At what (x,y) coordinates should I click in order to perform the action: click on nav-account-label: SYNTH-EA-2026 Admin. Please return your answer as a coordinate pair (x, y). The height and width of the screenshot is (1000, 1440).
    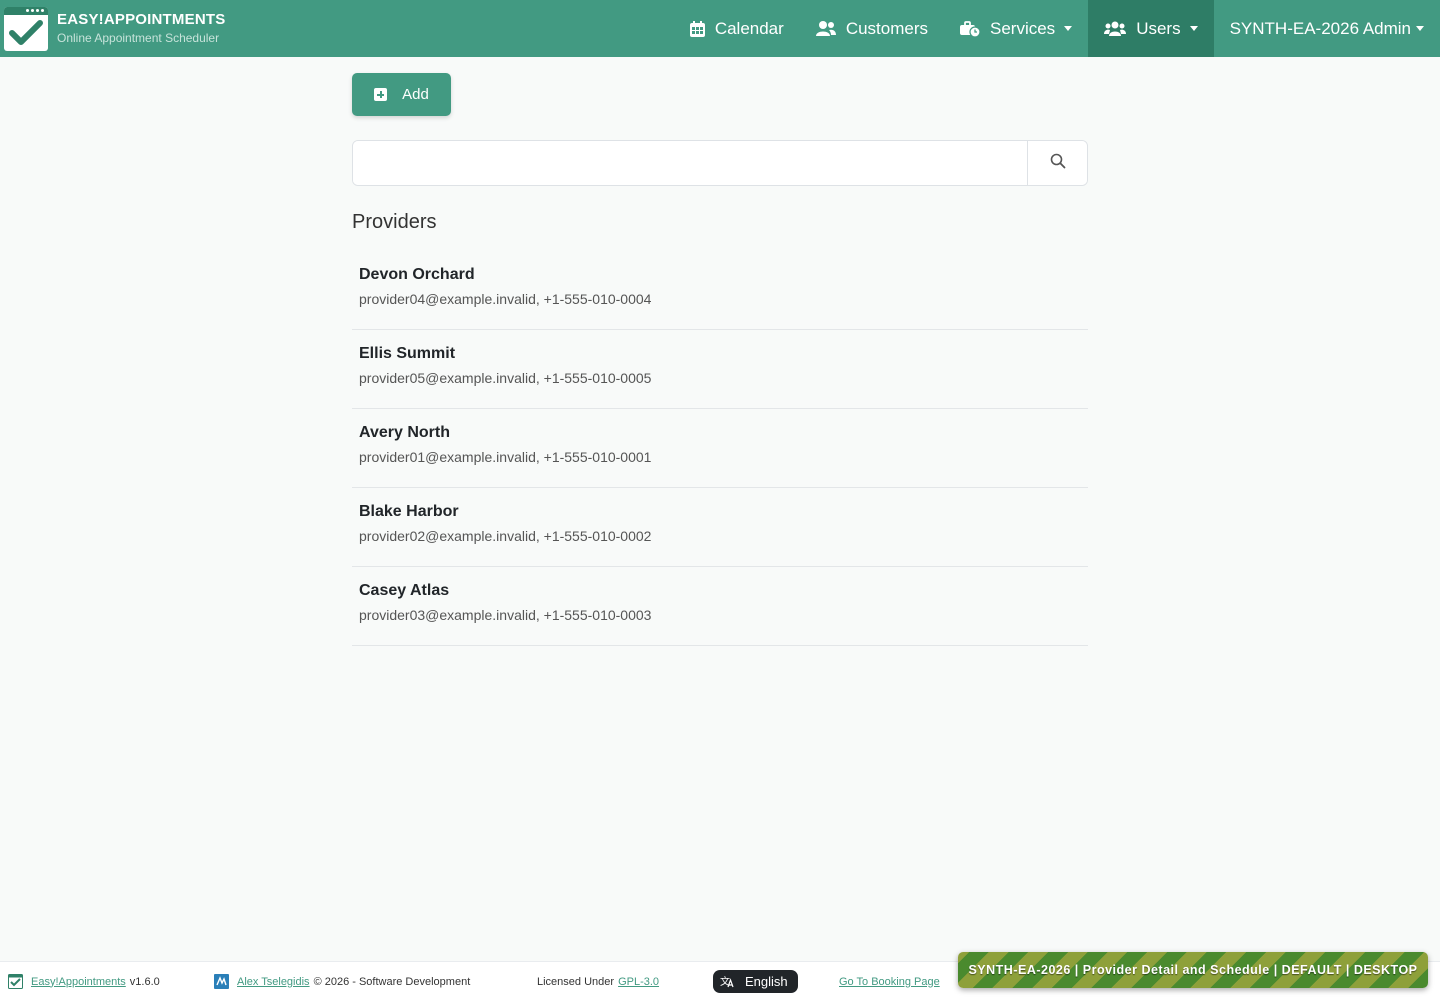
    Looking at the image, I should click on (1320, 28).